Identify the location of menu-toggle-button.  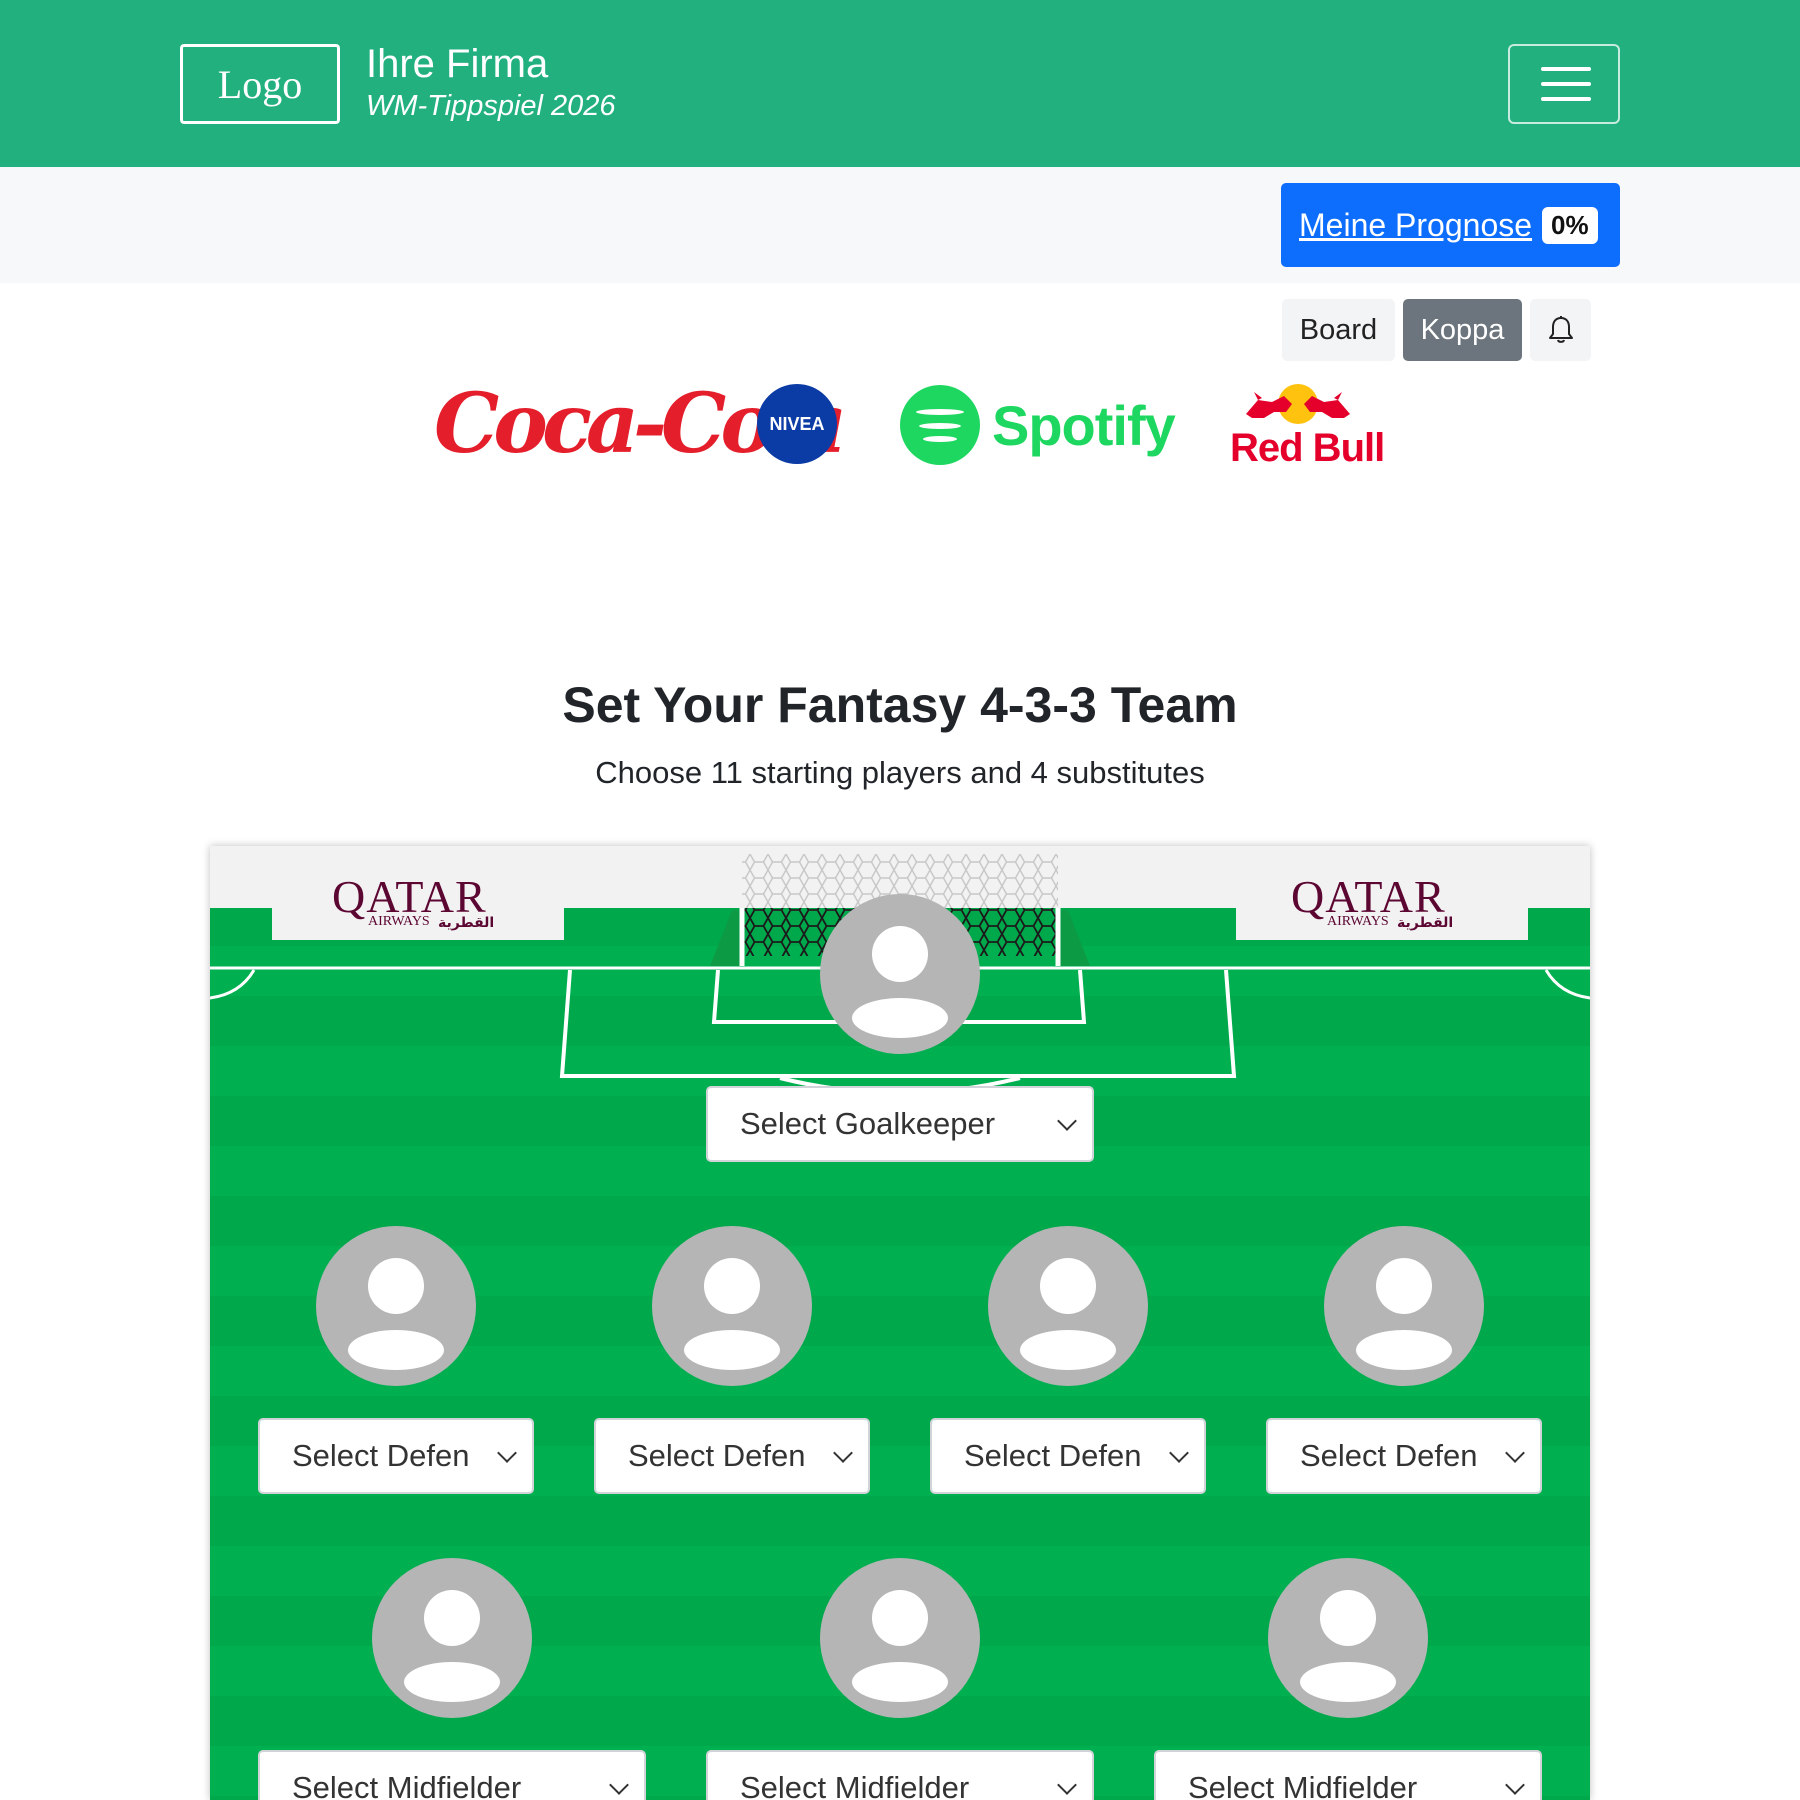
(1564, 84).